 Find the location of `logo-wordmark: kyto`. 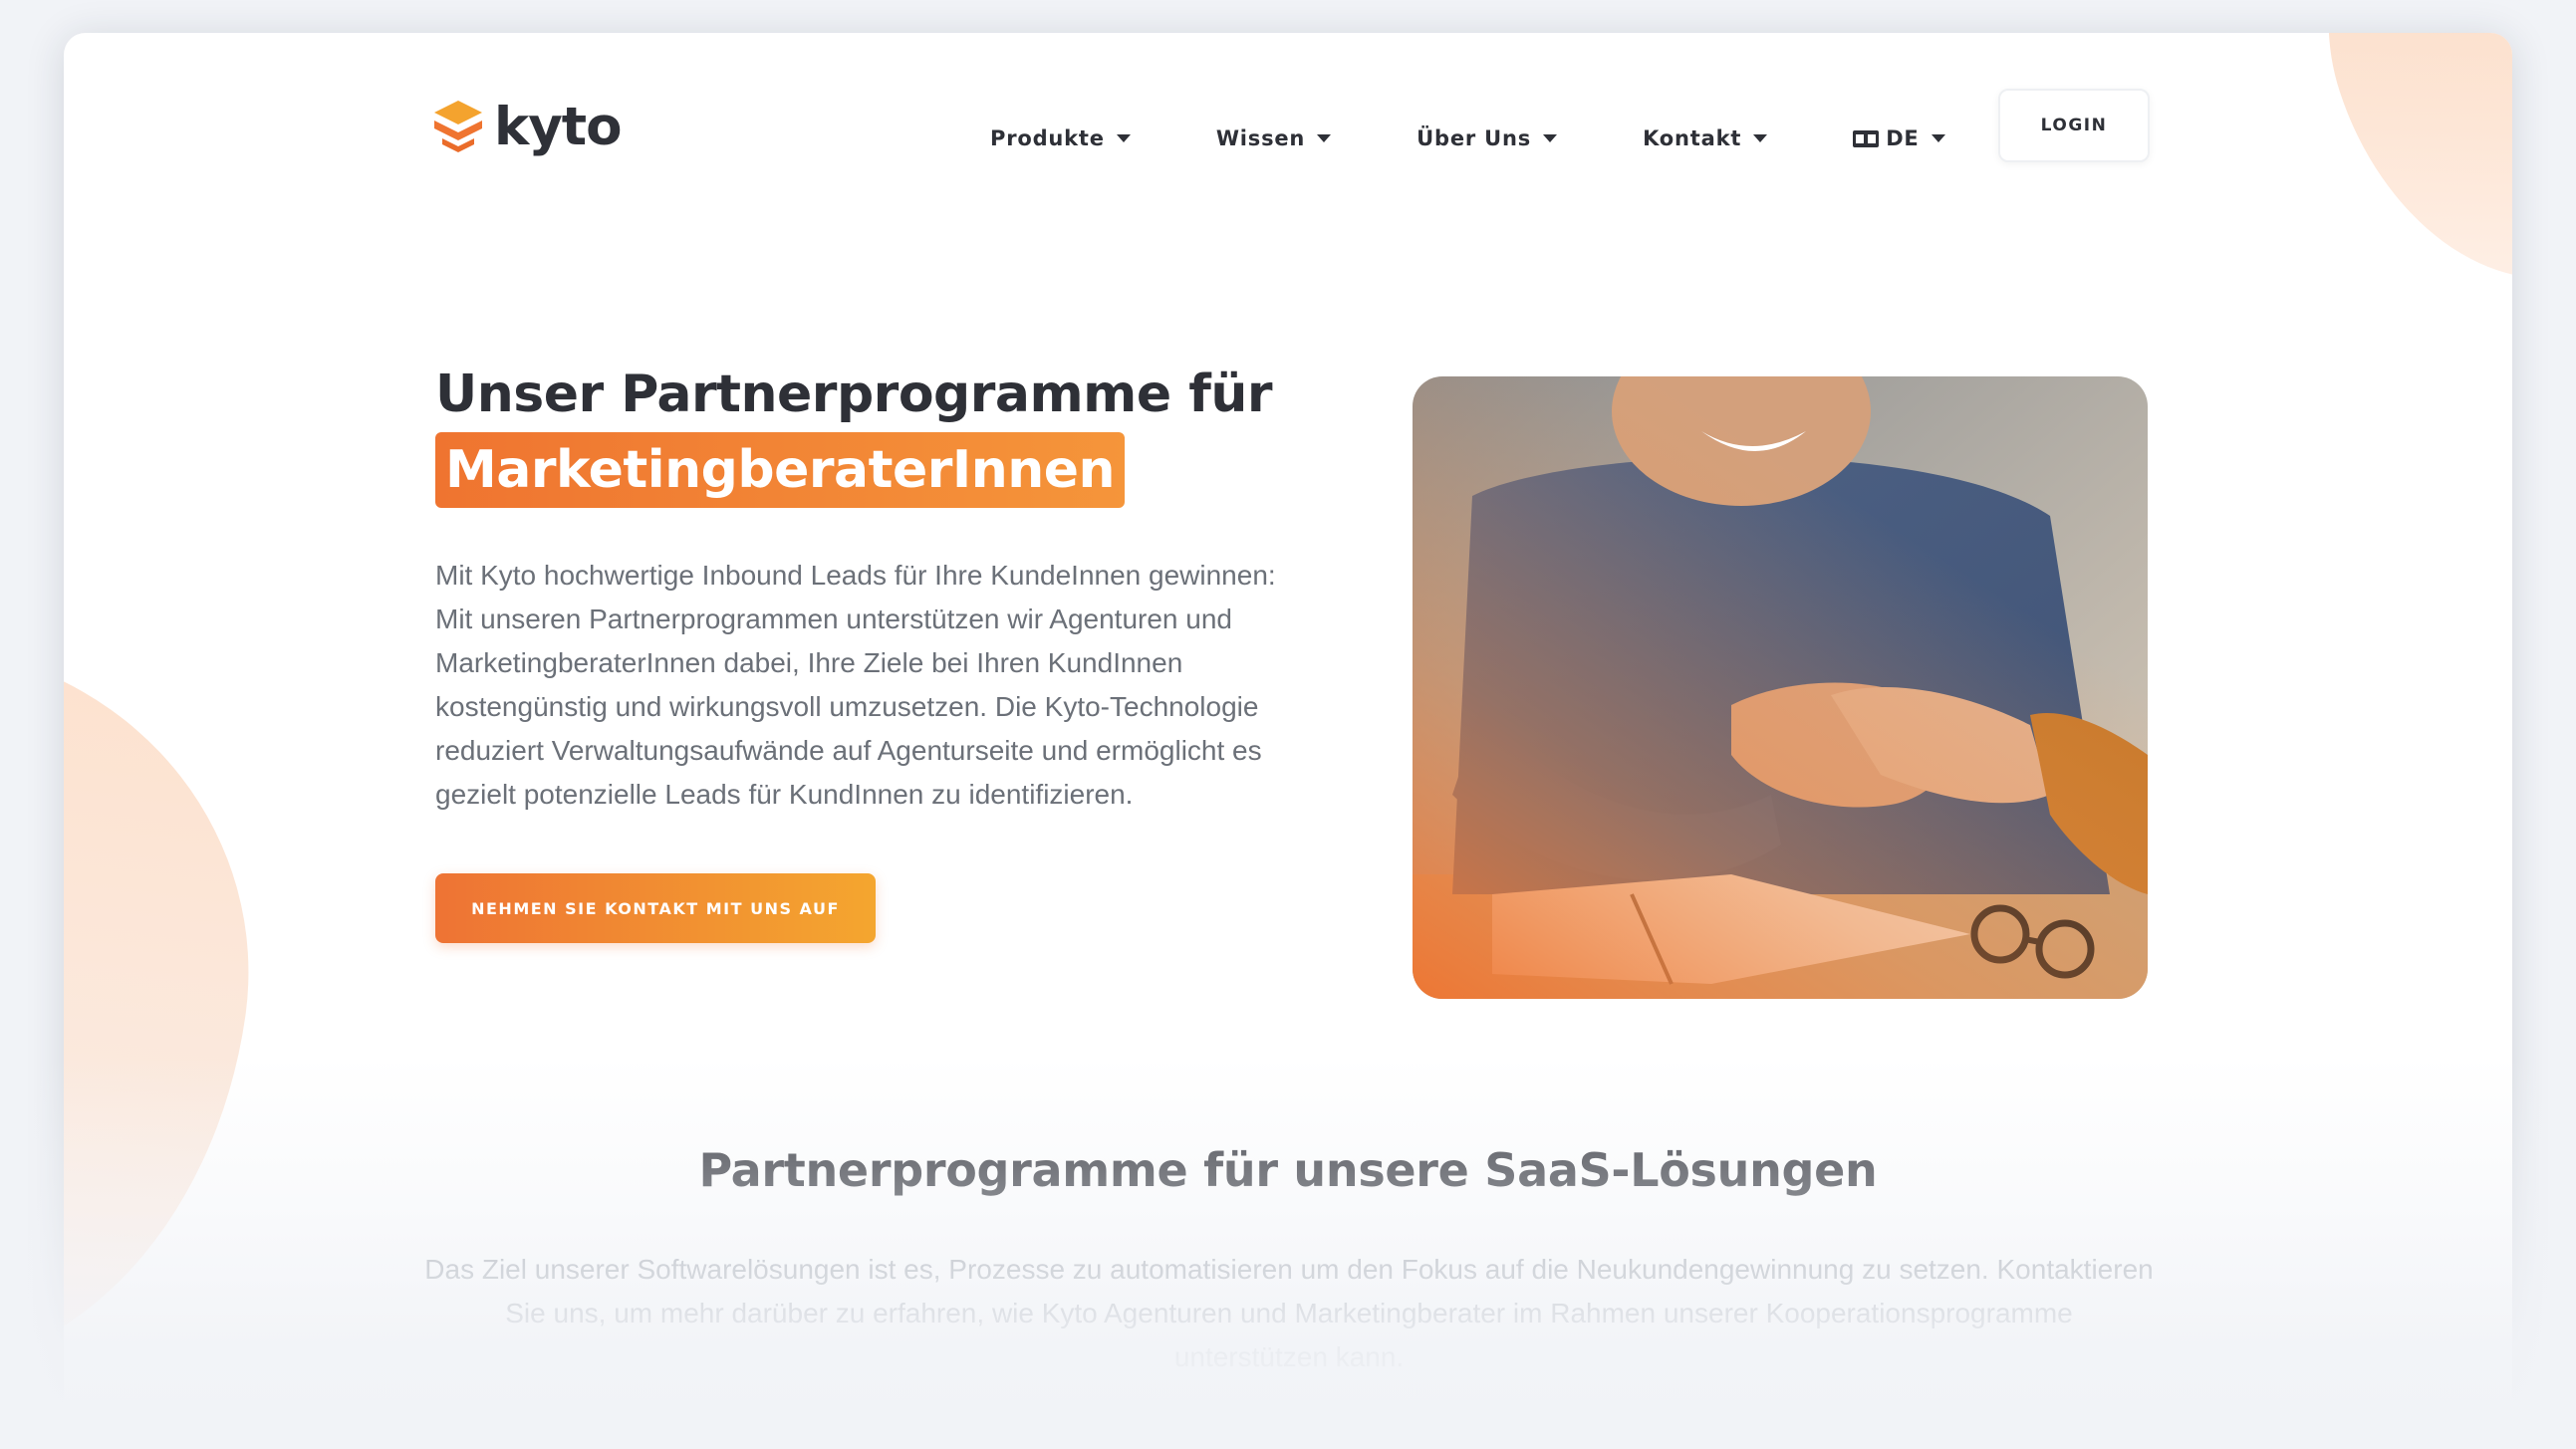

logo-wordmark: kyto is located at coordinates (558, 127).